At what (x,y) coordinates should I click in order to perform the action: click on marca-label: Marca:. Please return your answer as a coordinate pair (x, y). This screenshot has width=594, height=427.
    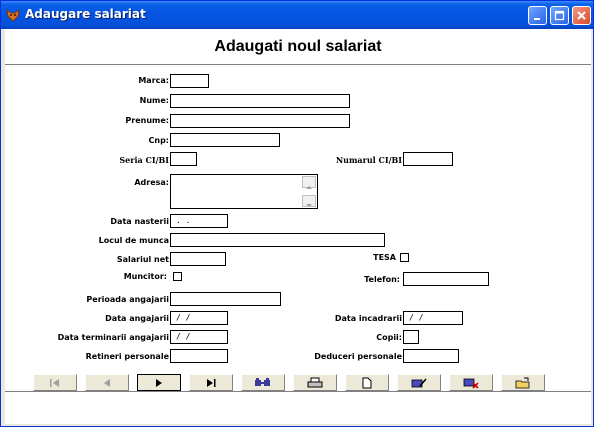
    Looking at the image, I should click on (153, 80).